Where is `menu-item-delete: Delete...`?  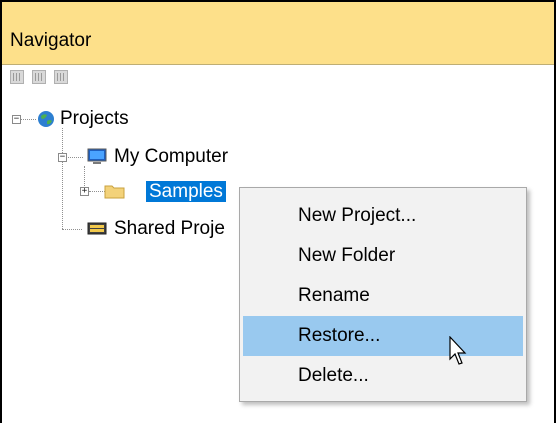 menu-item-delete: Delete... is located at coordinates (383, 376).